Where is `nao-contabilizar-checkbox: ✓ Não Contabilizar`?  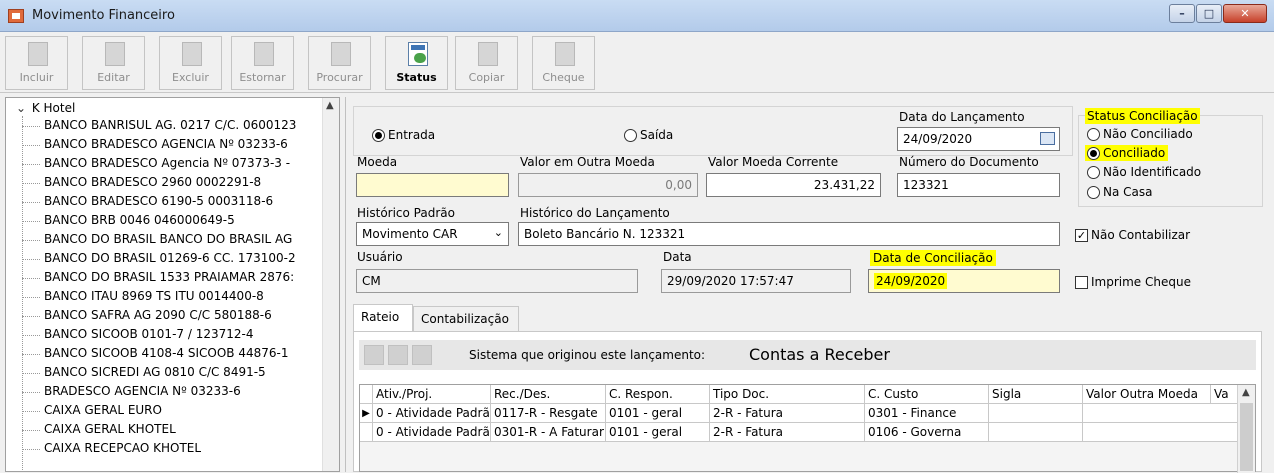 nao-contabilizar-checkbox: ✓ Não Contabilizar is located at coordinates (1132, 235).